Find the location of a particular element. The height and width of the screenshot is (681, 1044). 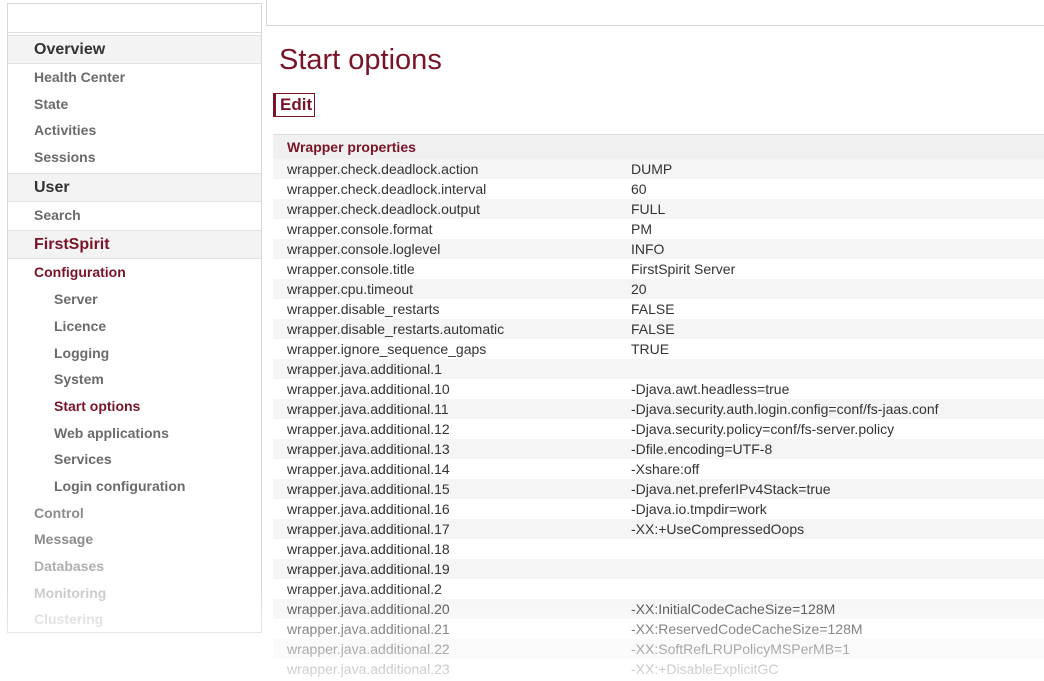

property-key: wrapper.check.deadlock.action is located at coordinates (383, 169).